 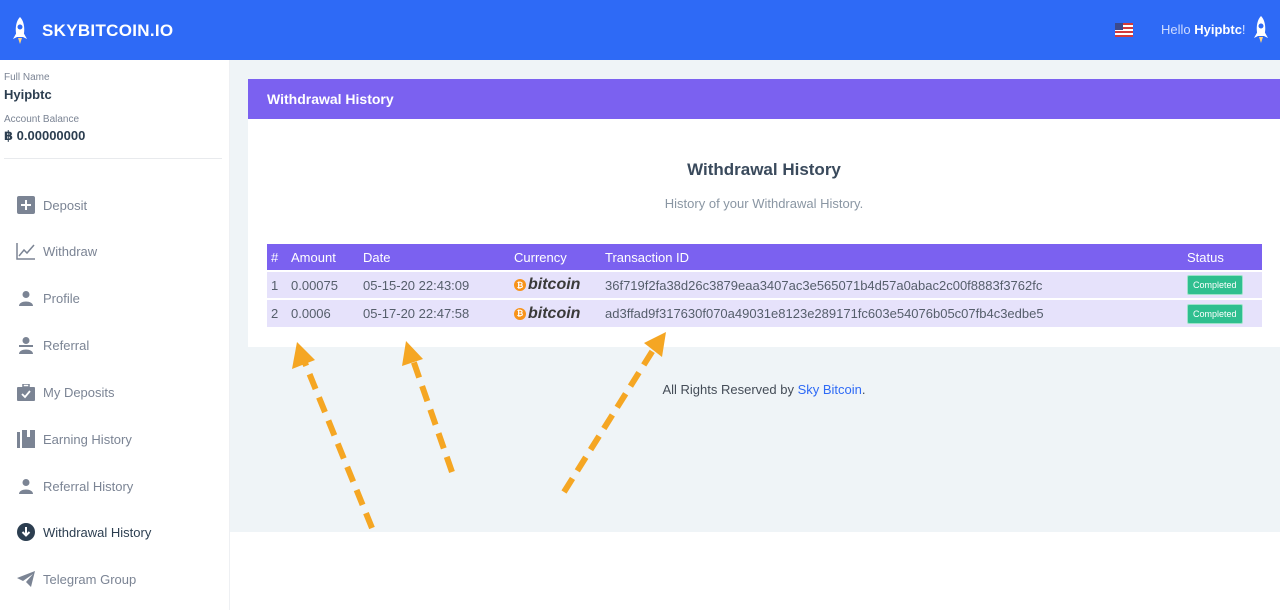 I want to click on row-number: 2, so click(x=277, y=312).